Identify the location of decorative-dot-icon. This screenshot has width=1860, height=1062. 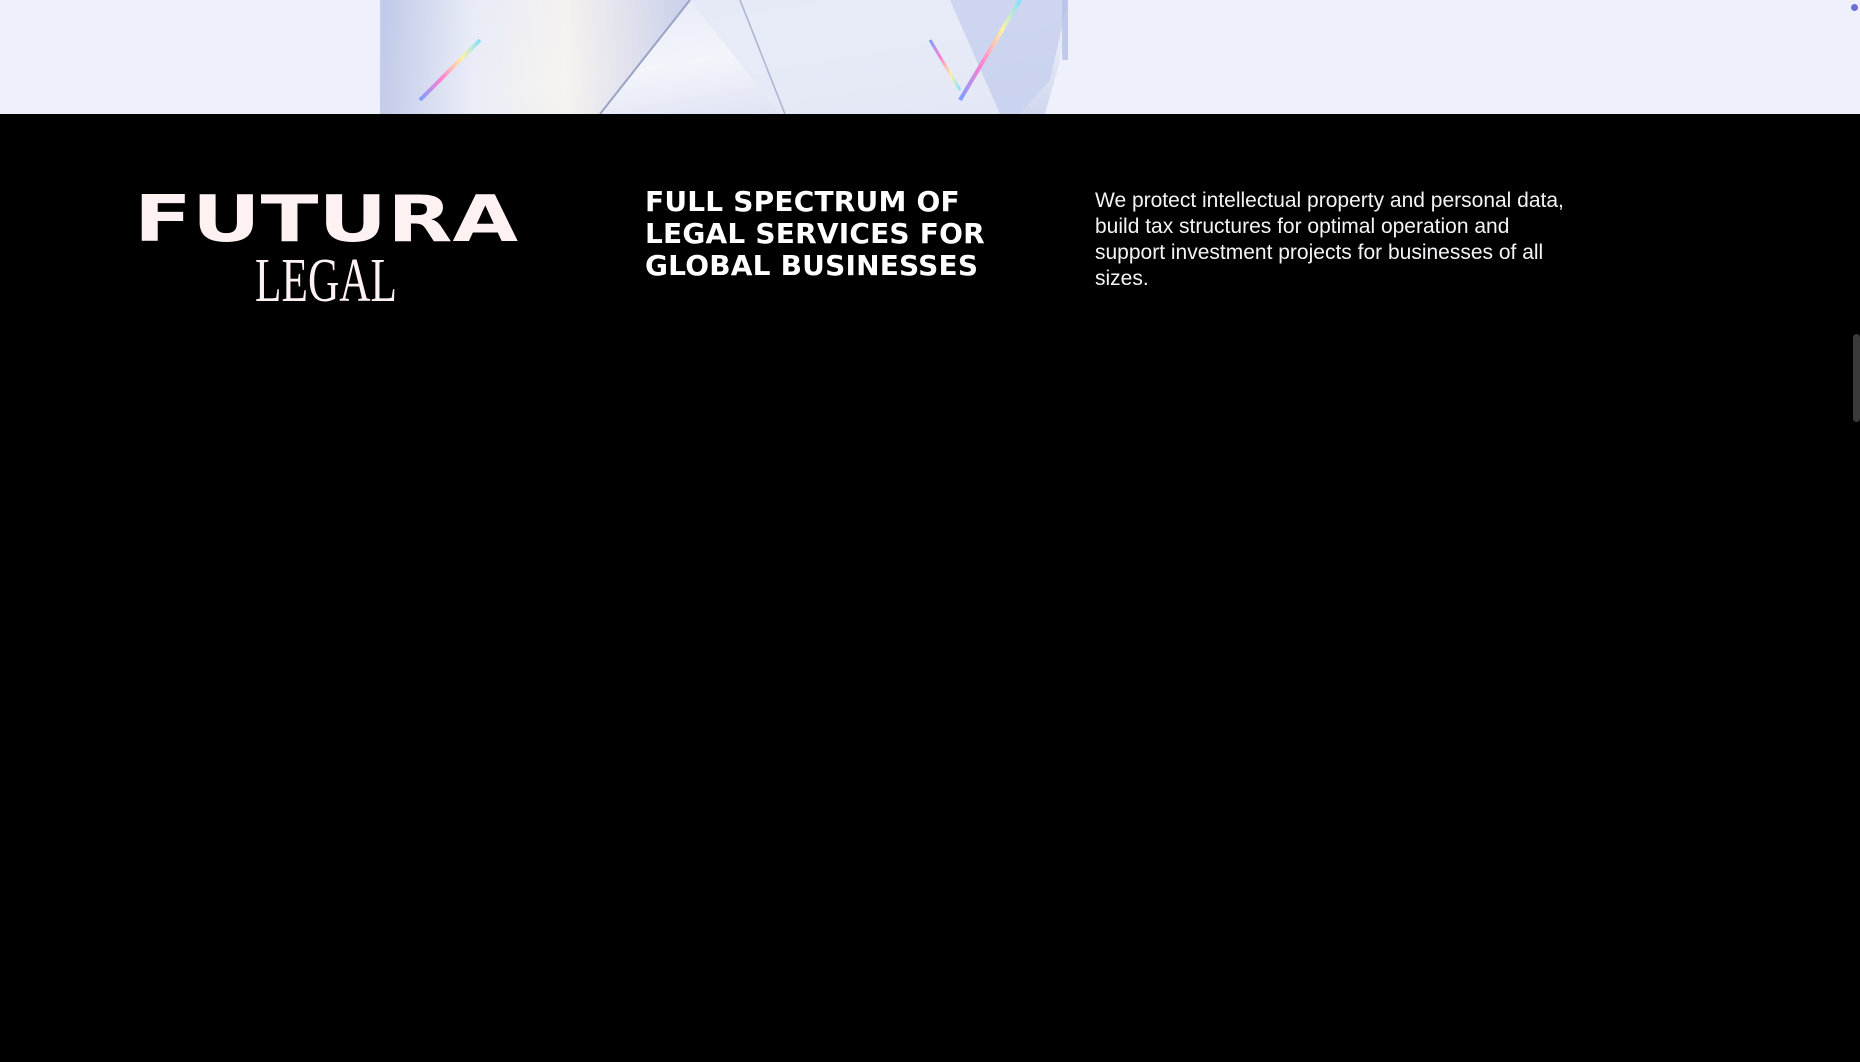
(1854, 7).